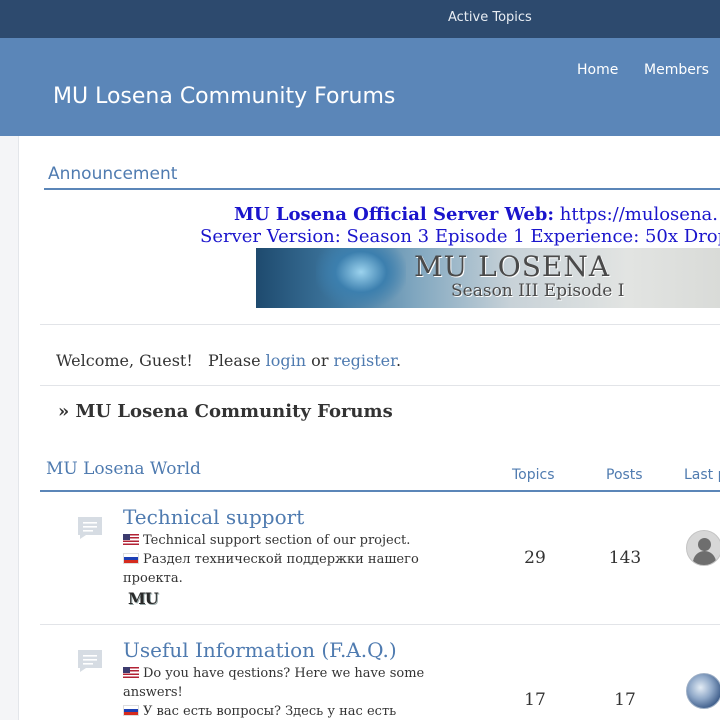 The image size is (720, 720). Describe the element at coordinates (624, 475) in the screenshot. I see `column-header-posts: Posts` at that location.